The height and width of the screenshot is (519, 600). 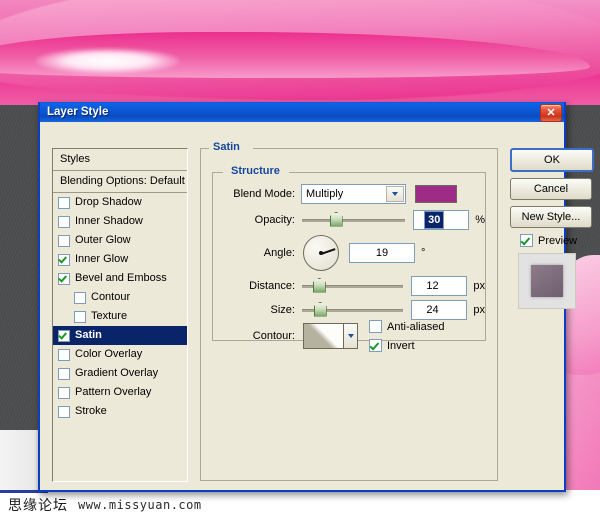 I want to click on size-input: 24, so click(x=439, y=310).